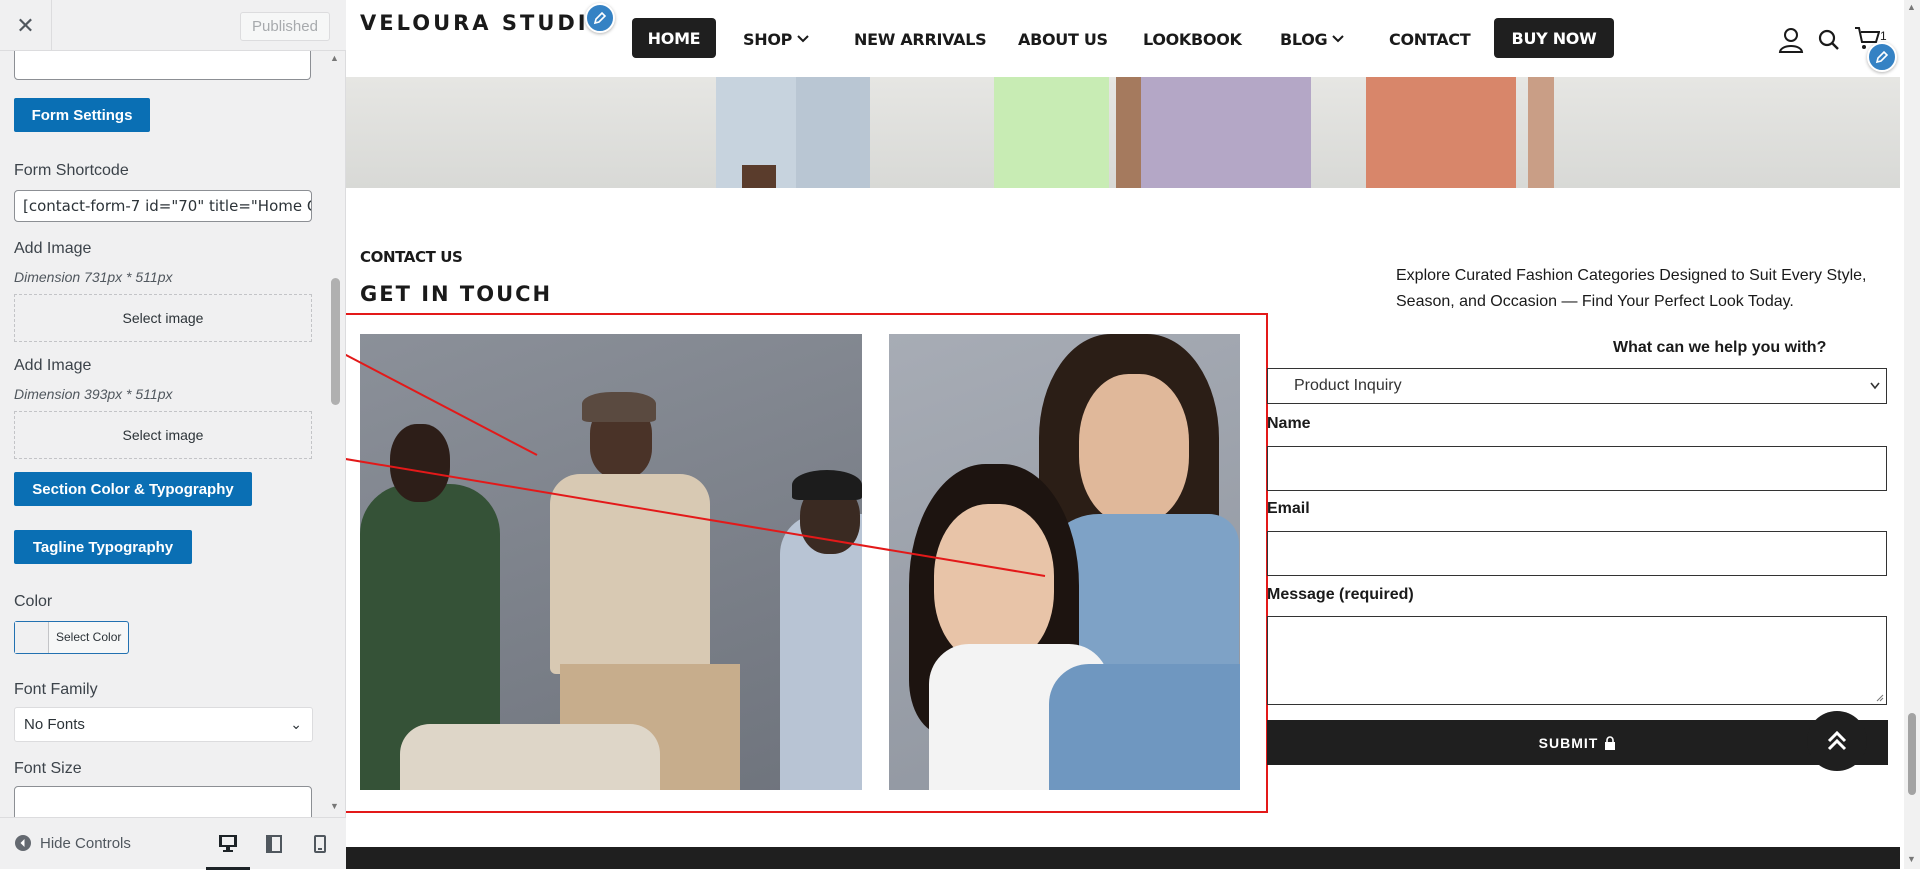  What do you see at coordinates (1610, 742) in the screenshot?
I see `lock-icon` at bounding box center [1610, 742].